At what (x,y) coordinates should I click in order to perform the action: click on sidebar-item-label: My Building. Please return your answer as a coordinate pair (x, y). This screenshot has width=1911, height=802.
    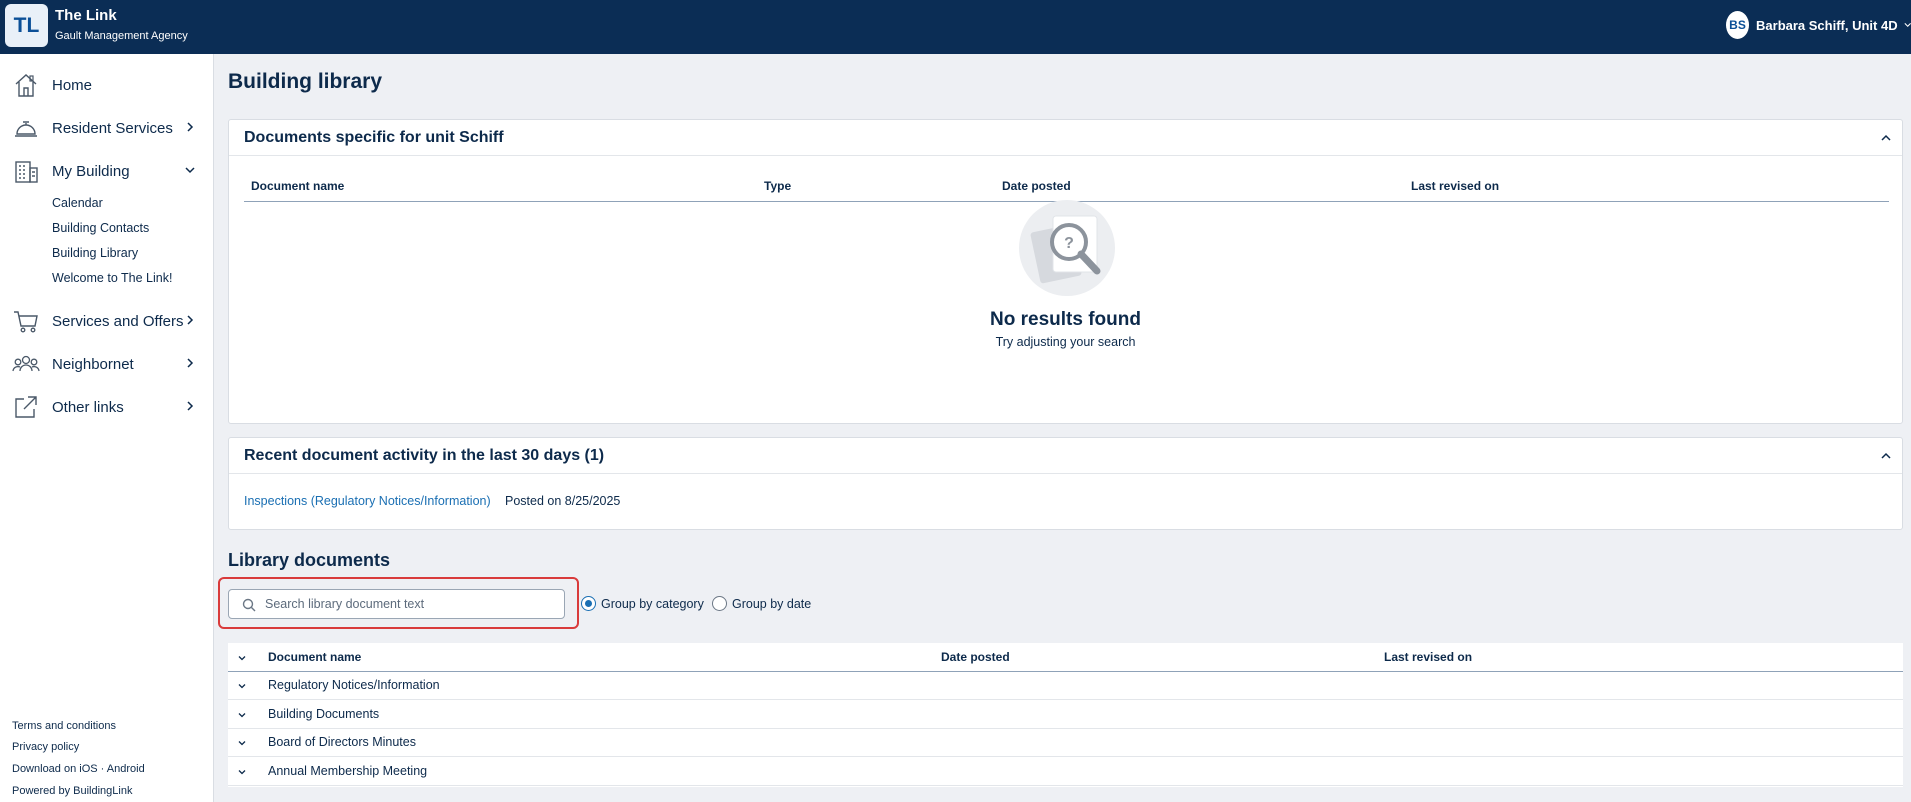
    Looking at the image, I should click on (91, 171).